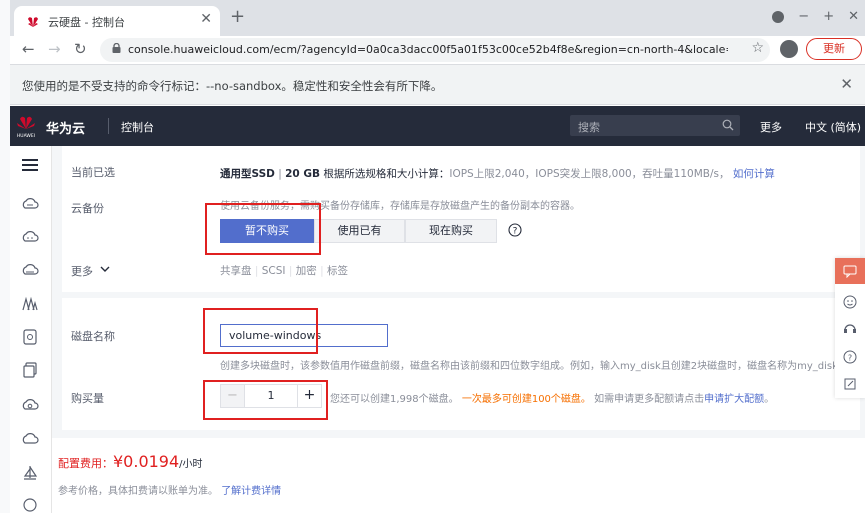 Image resolution: width=865 pixels, height=514 pixels. I want to click on sailing-icon, so click(30, 473).